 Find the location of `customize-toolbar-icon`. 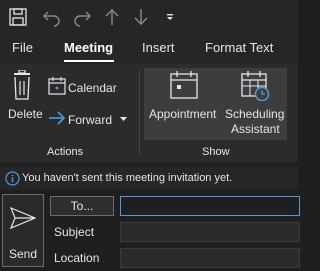

customize-toolbar-icon is located at coordinates (170, 17).